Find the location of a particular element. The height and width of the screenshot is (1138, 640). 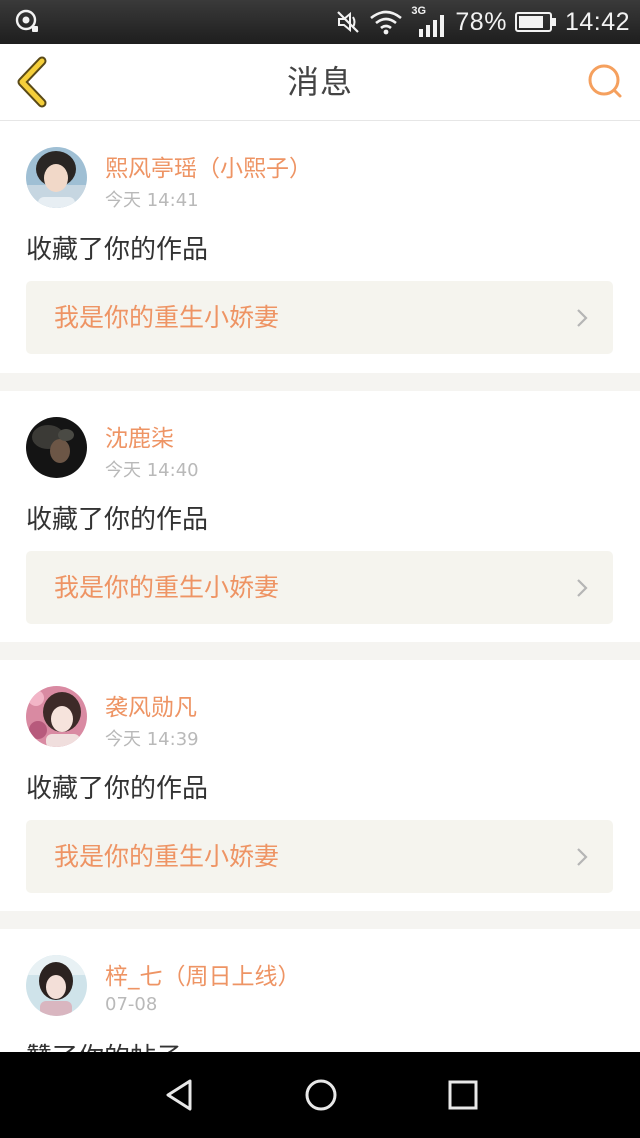

search-icon is located at coordinates (605, 81).